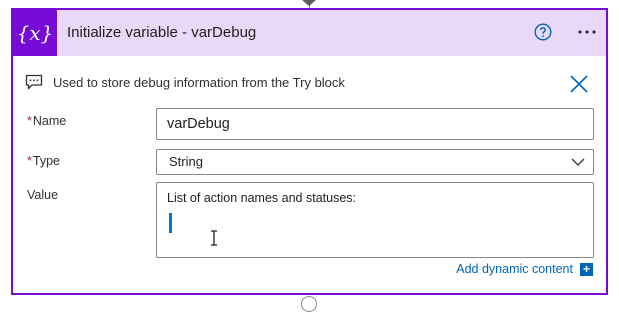  What do you see at coordinates (309, 33) in the screenshot?
I see `card-header: {x} Initialize variable - varDebug` at bounding box center [309, 33].